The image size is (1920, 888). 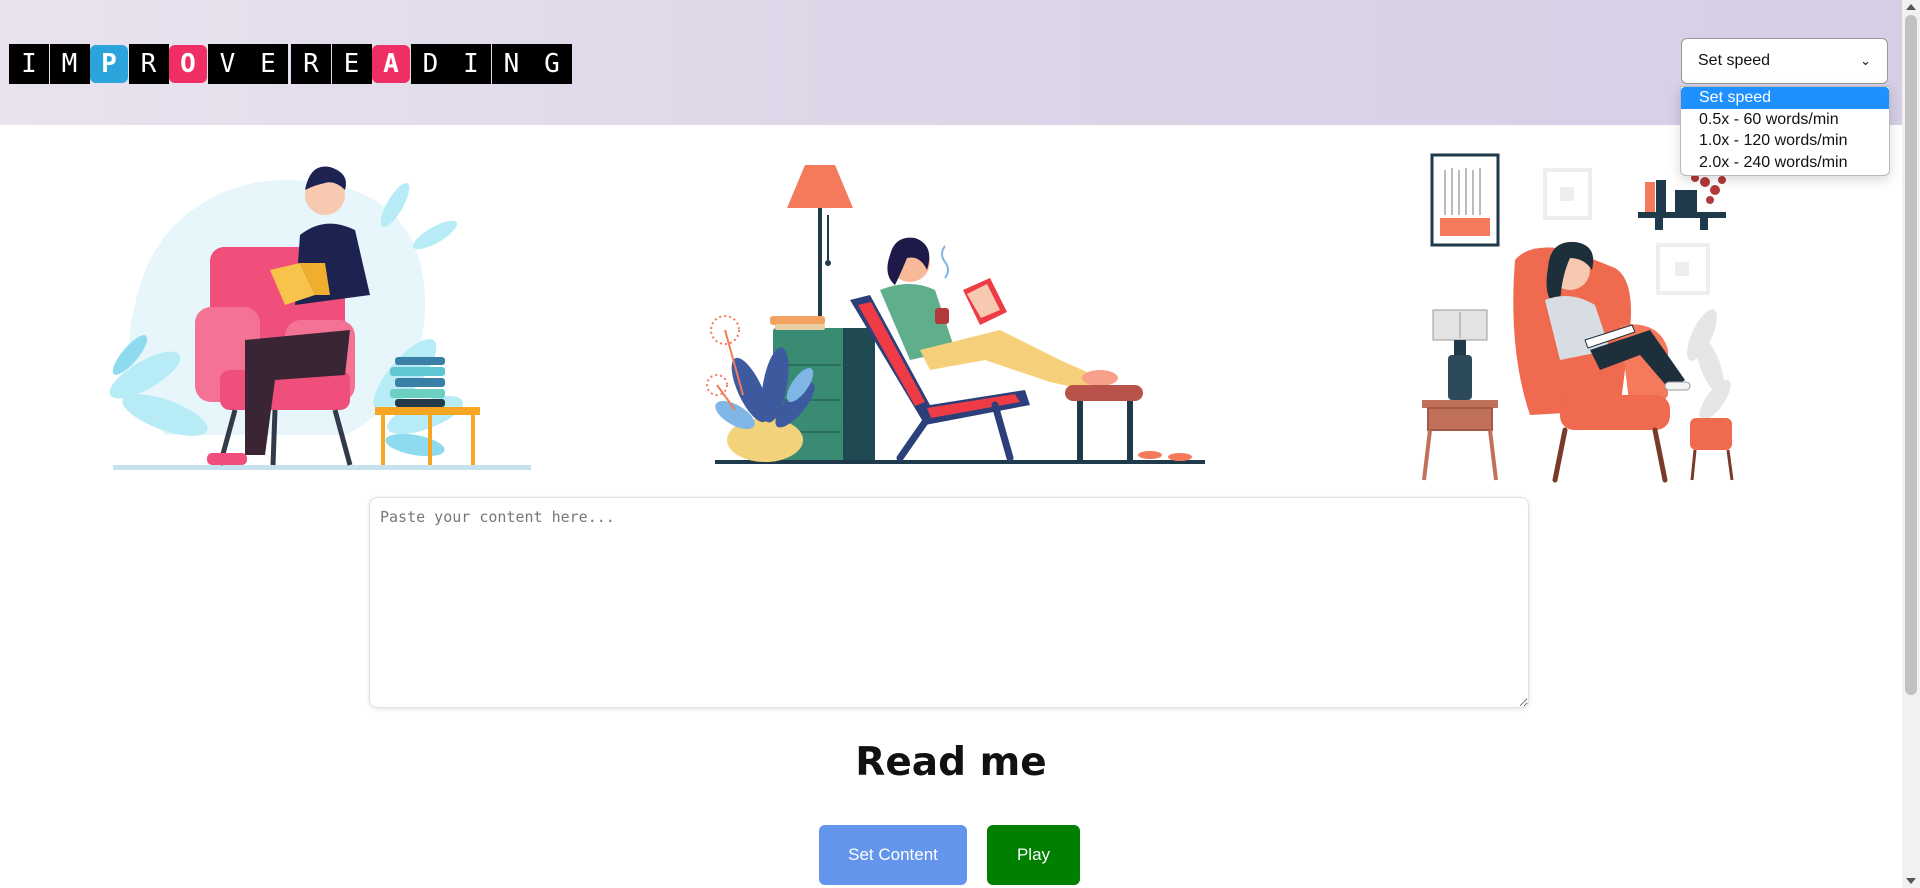 I want to click on logo-letter: O, so click(x=188, y=64).